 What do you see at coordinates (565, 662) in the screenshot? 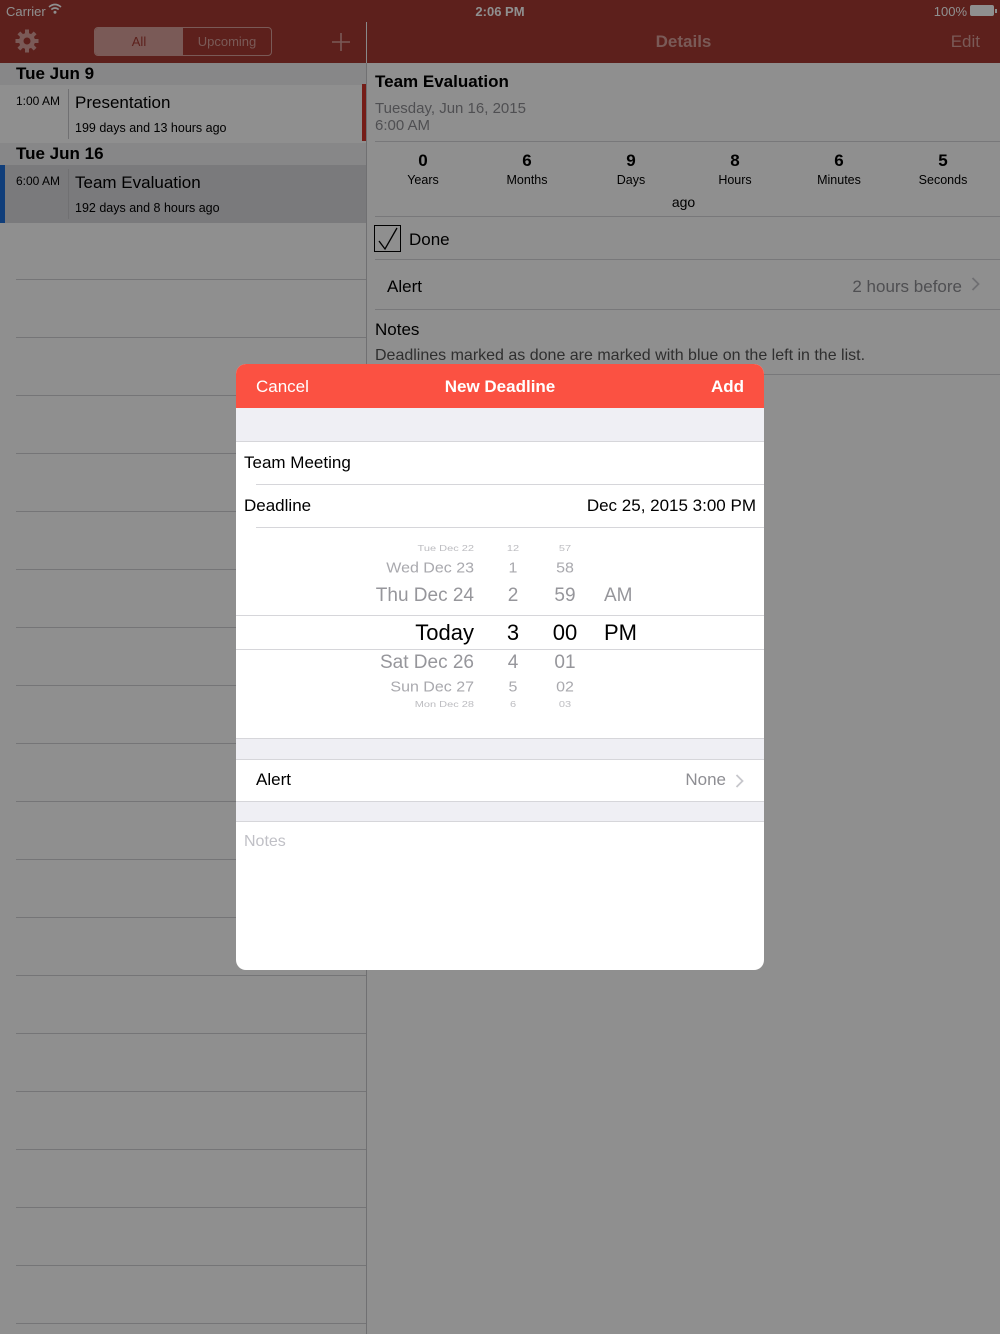
I see `picker-minute: 01` at bounding box center [565, 662].